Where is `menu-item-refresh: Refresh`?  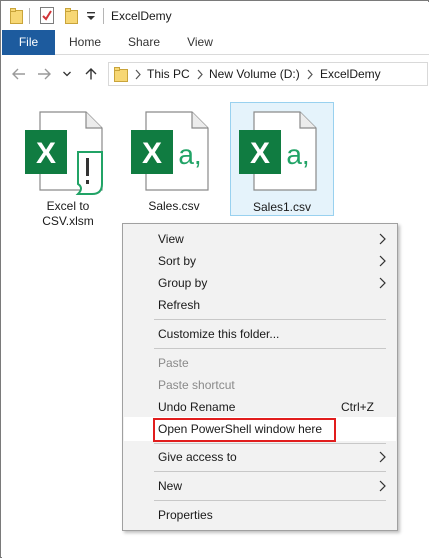 menu-item-refresh: Refresh is located at coordinates (260, 305).